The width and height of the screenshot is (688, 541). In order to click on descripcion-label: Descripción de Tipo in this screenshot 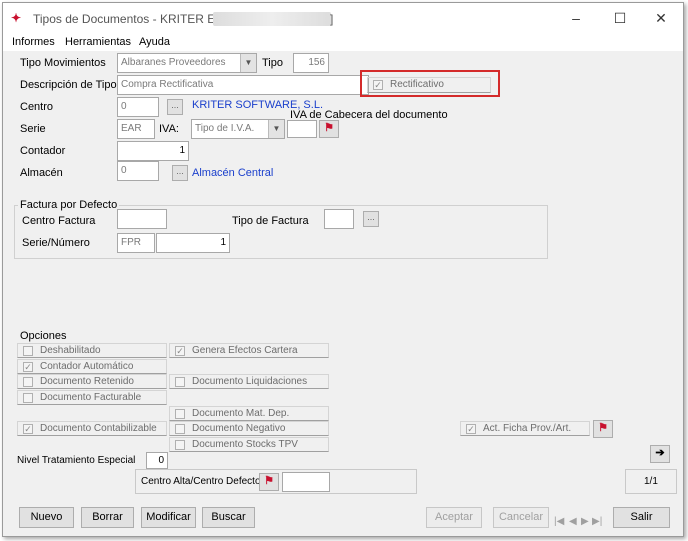, I will do `click(68, 85)`.